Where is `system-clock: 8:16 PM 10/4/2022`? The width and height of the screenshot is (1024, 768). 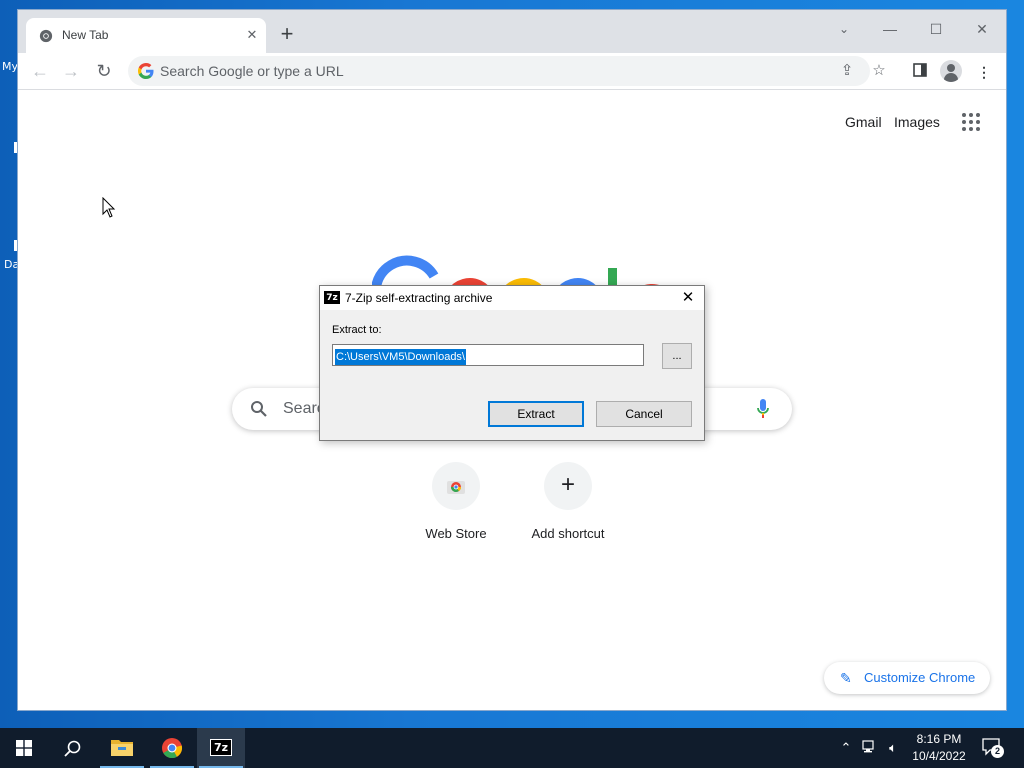
system-clock: 8:16 PM 10/4/2022 is located at coordinates (939, 748).